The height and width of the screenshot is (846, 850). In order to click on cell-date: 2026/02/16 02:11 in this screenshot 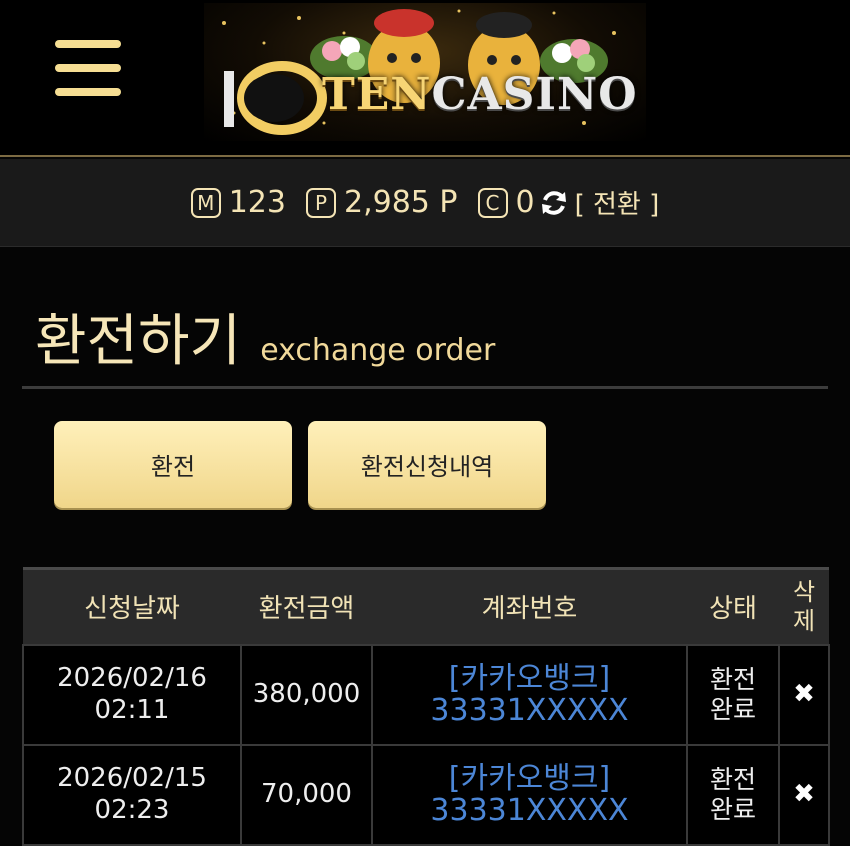, I will do `click(132, 694)`.